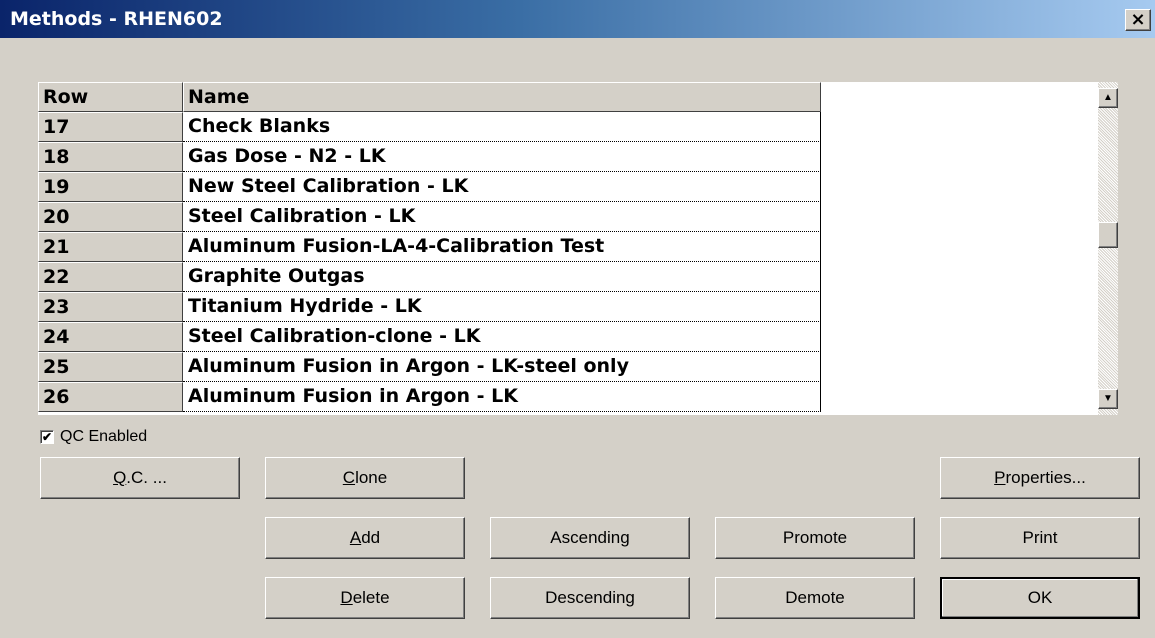  What do you see at coordinates (1108, 399) in the screenshot?
I see `scroll-down-button: ▼` at bounding box center [1108, 399].